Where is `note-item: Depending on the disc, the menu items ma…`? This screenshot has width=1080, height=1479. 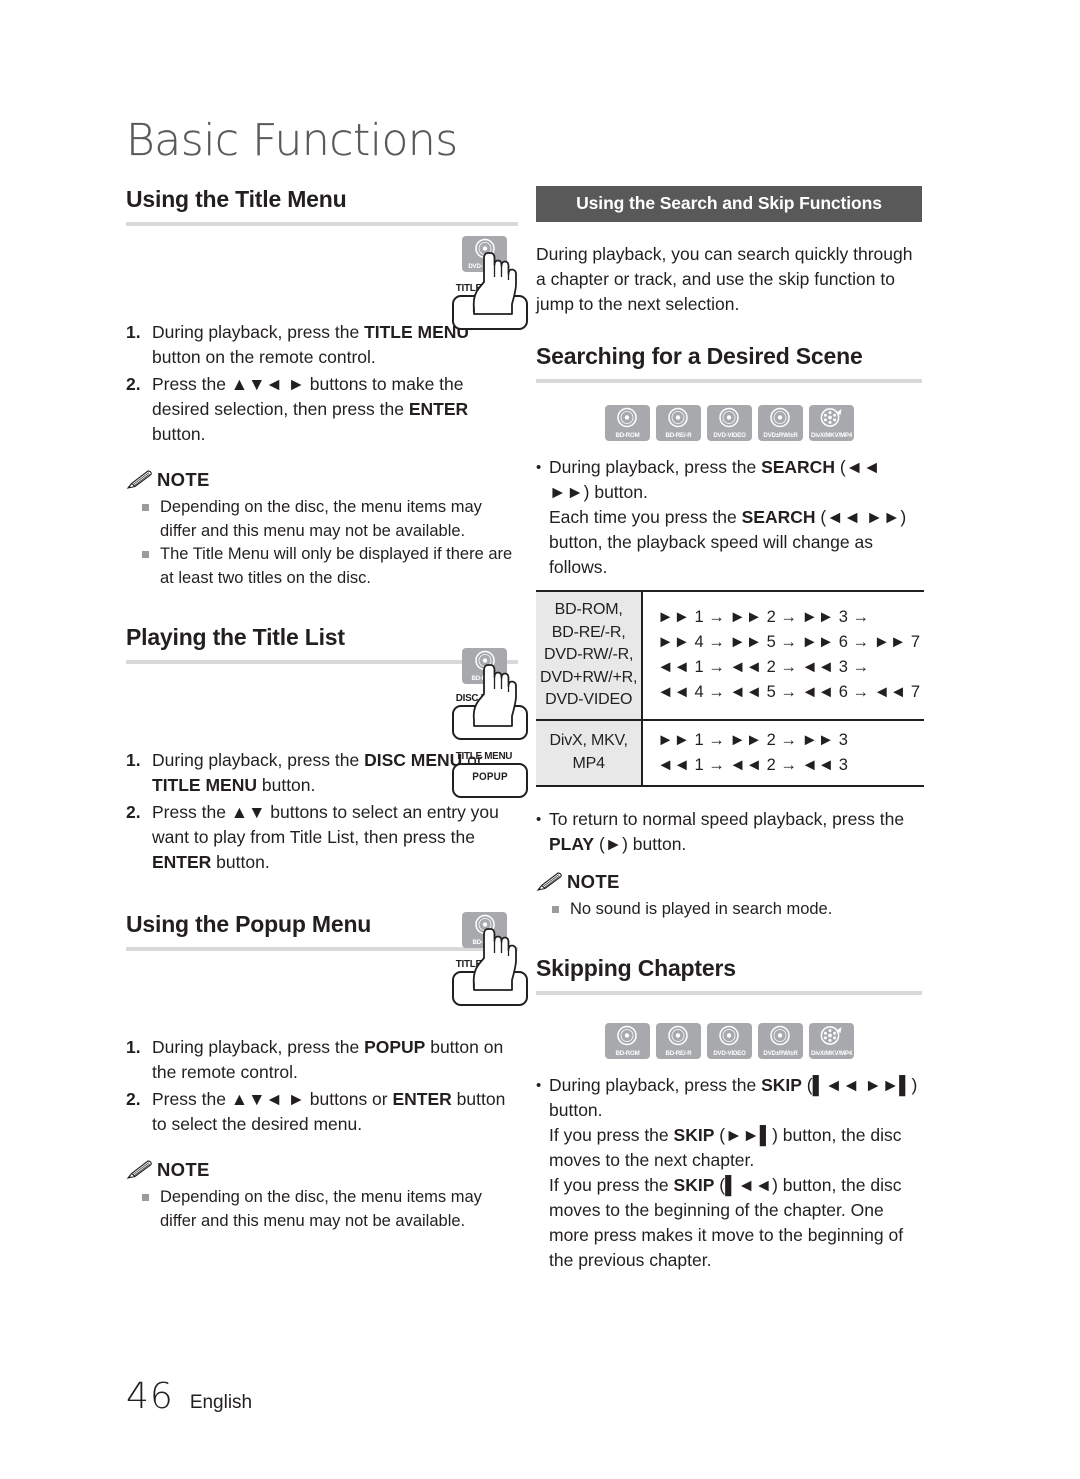 note-item: Depending on the disc, the menu items ma… is located at coordinates (322, 1209).